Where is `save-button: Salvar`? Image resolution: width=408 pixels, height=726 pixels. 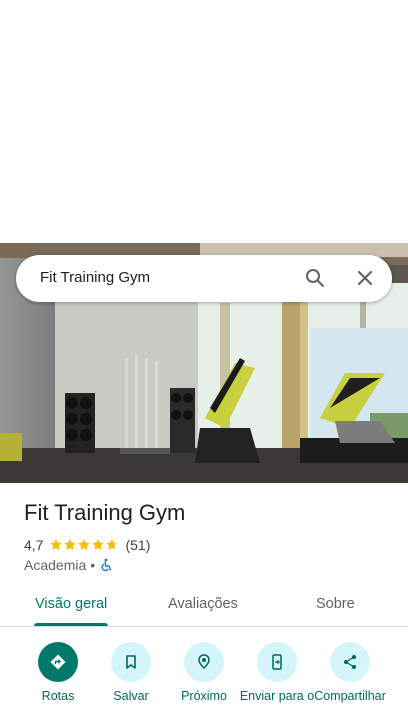 save-button: Salvar is located at coordinates (131, 671).